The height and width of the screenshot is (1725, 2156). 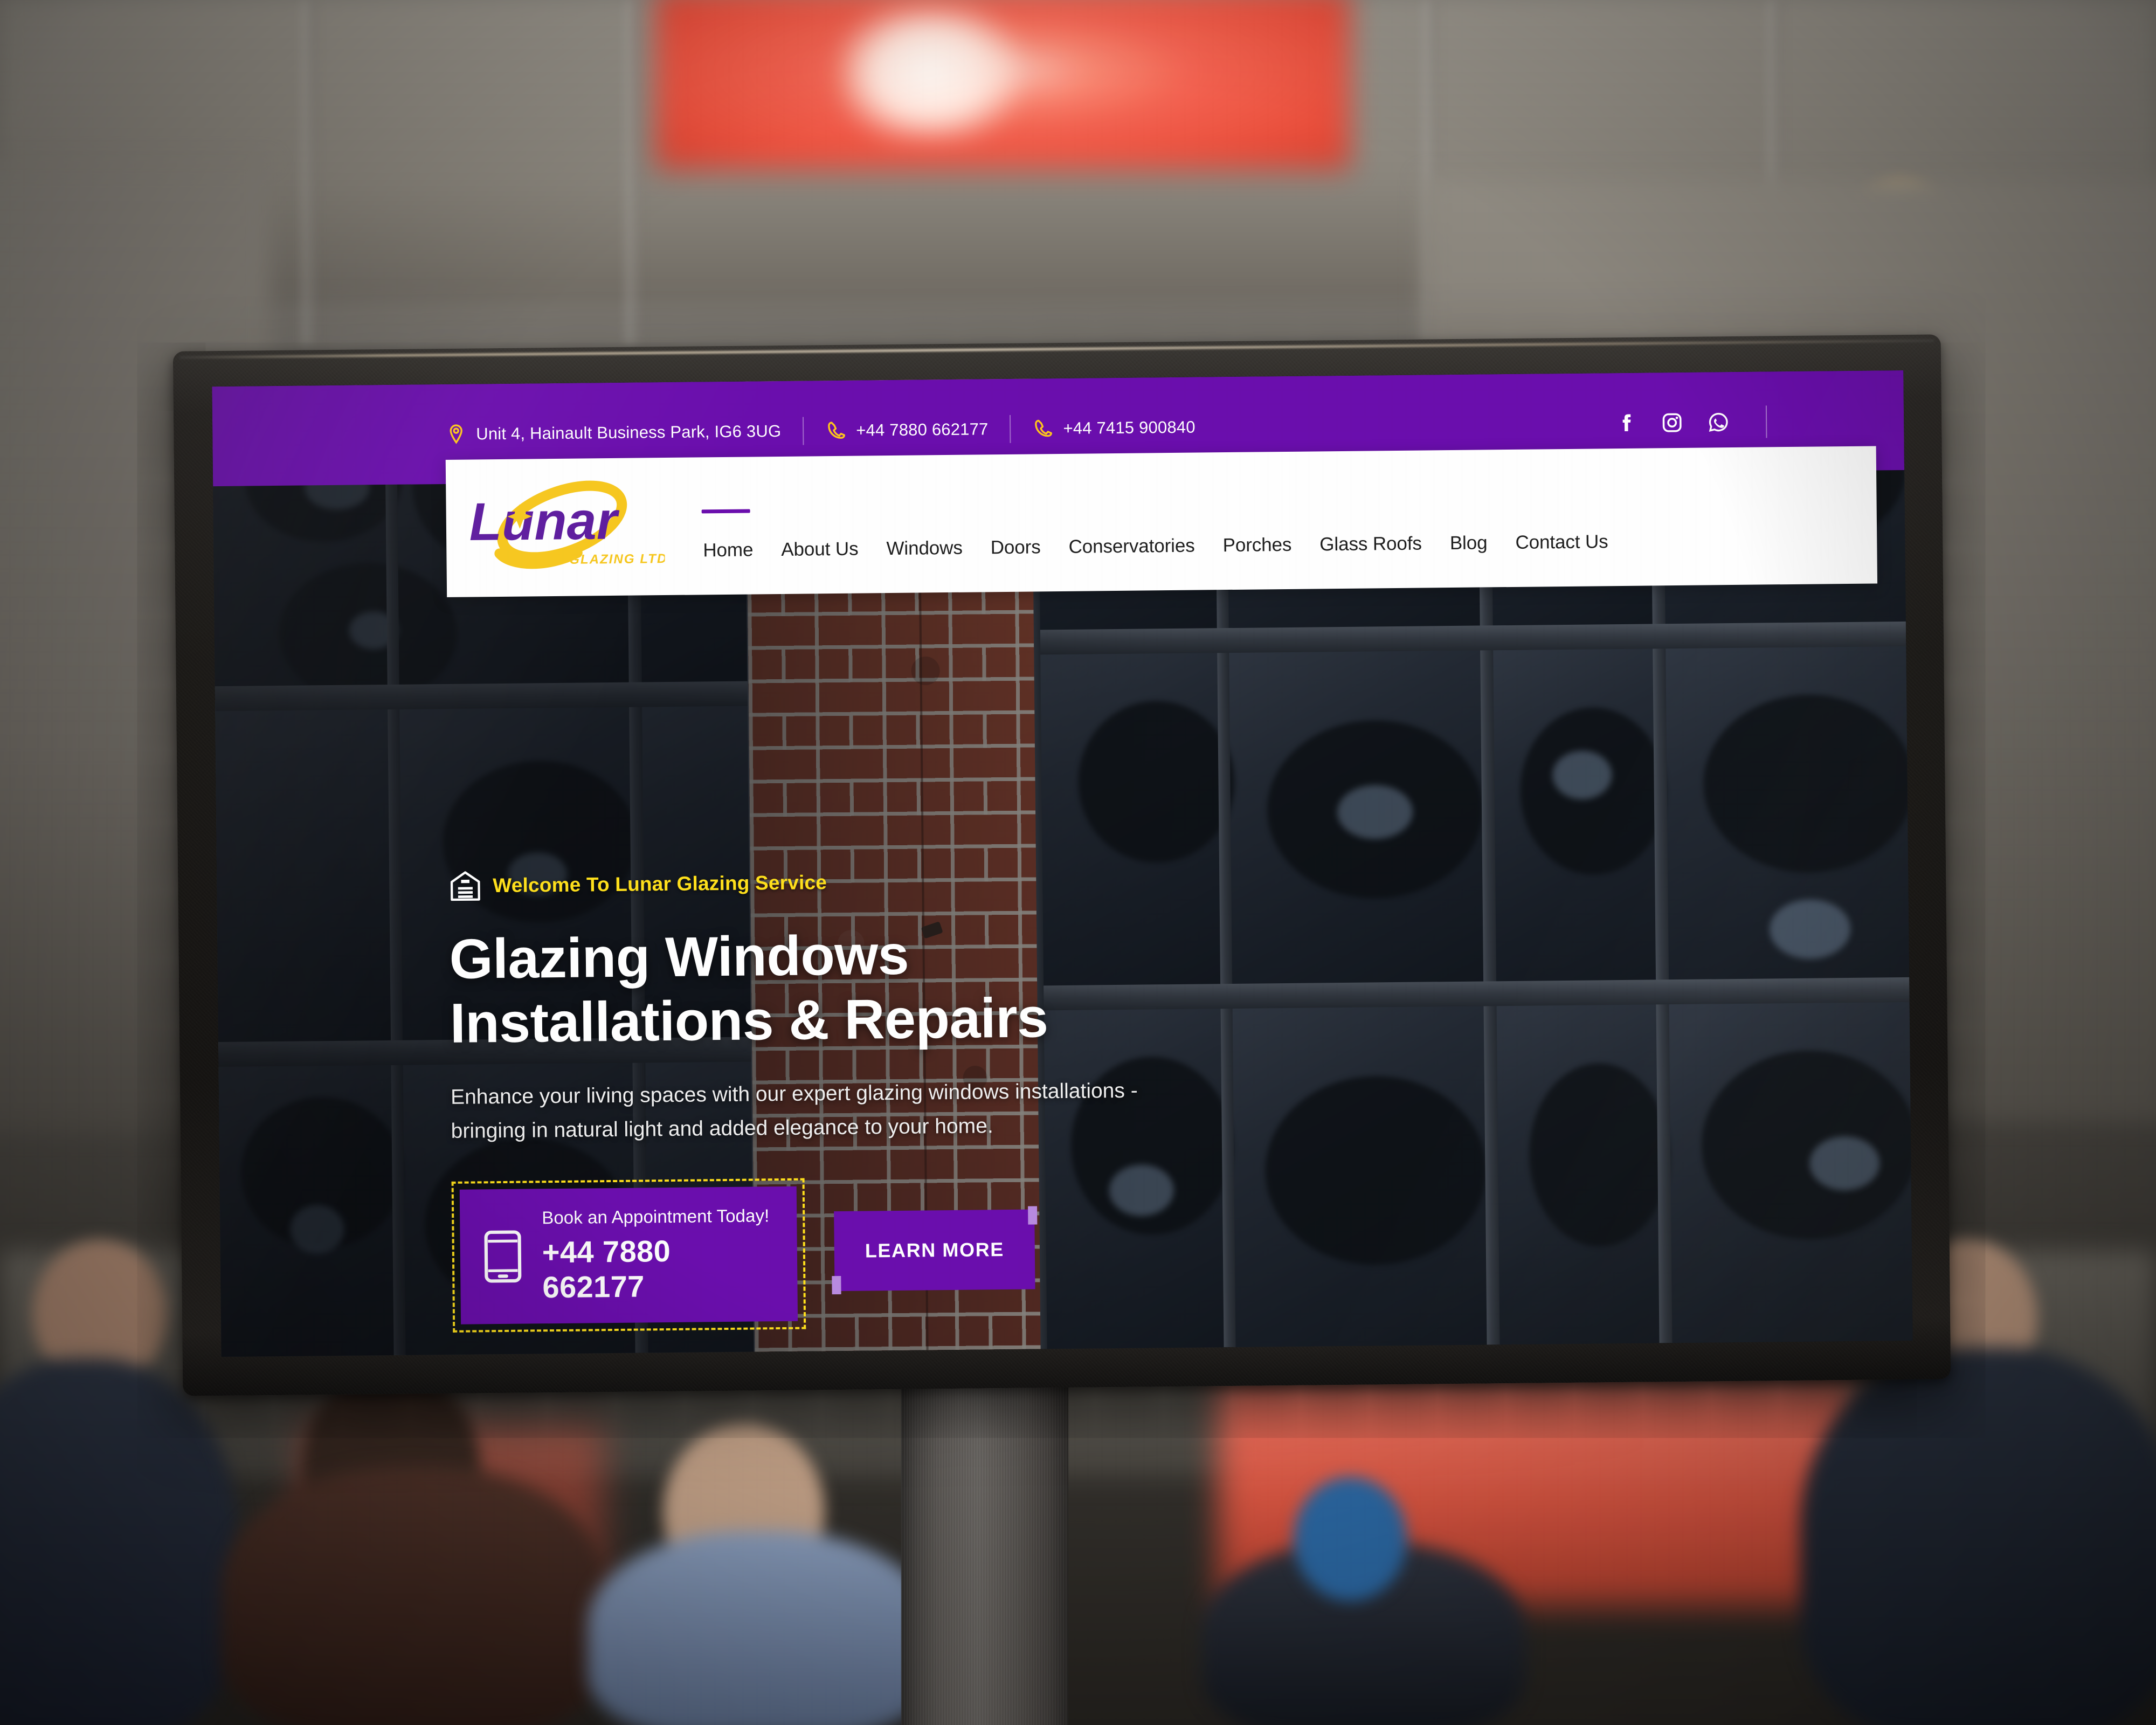 I want to click on phone-primary-item: +44 7880 662177, so click(x=907, y=429).